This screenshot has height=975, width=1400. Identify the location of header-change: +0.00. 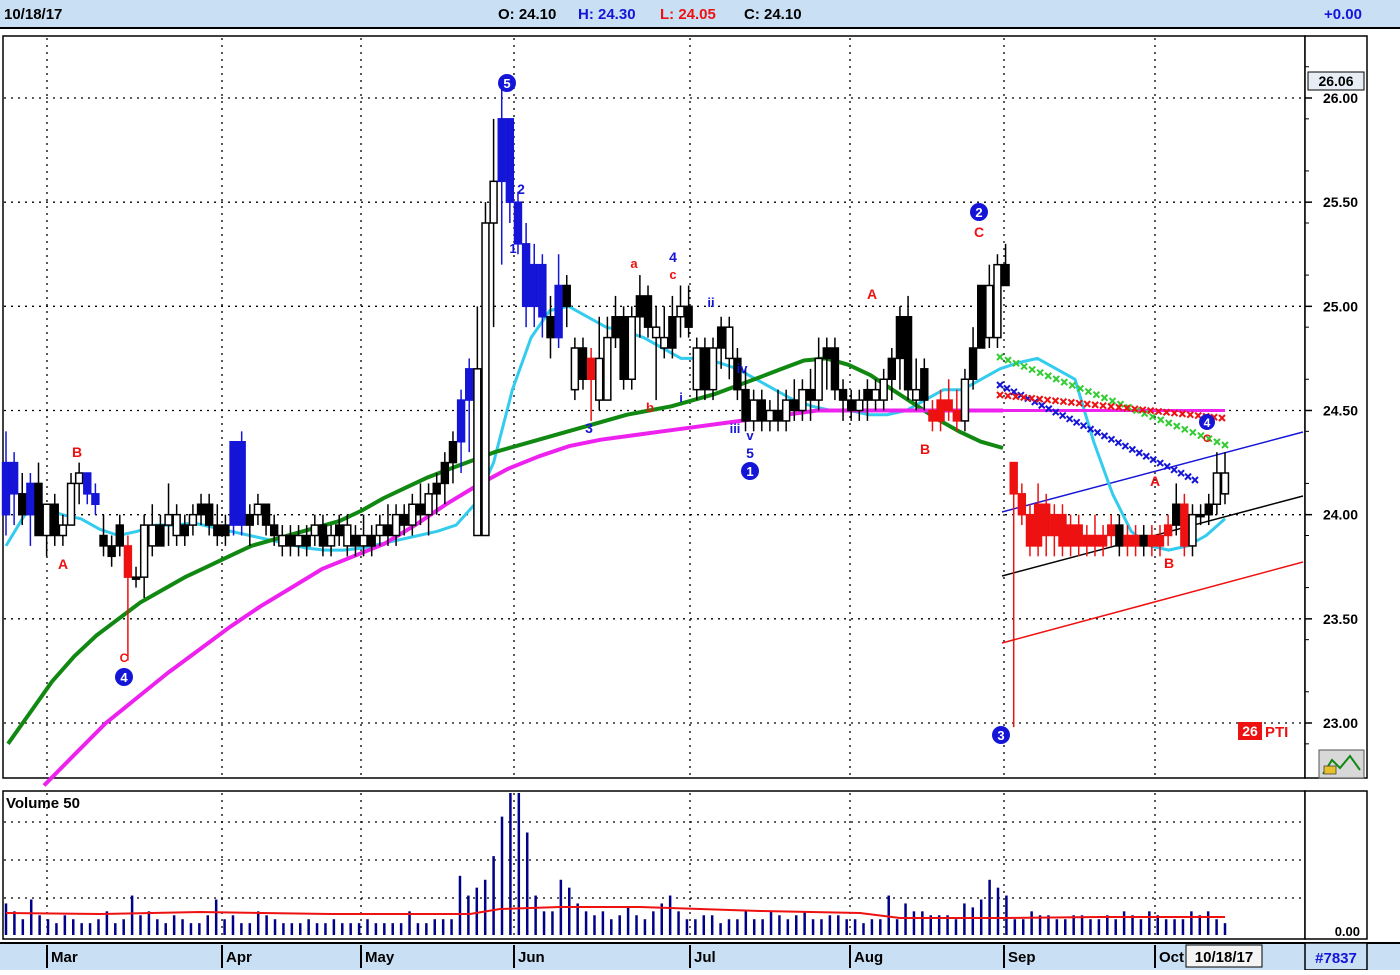
(1343, 14).